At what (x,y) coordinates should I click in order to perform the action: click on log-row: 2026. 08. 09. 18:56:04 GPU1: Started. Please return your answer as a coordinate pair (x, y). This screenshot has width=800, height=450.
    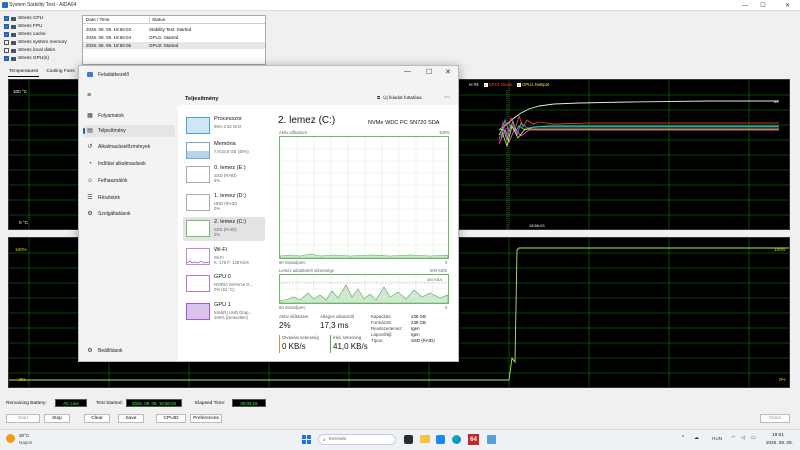
    Looking at the image, I should click on (174, 37).